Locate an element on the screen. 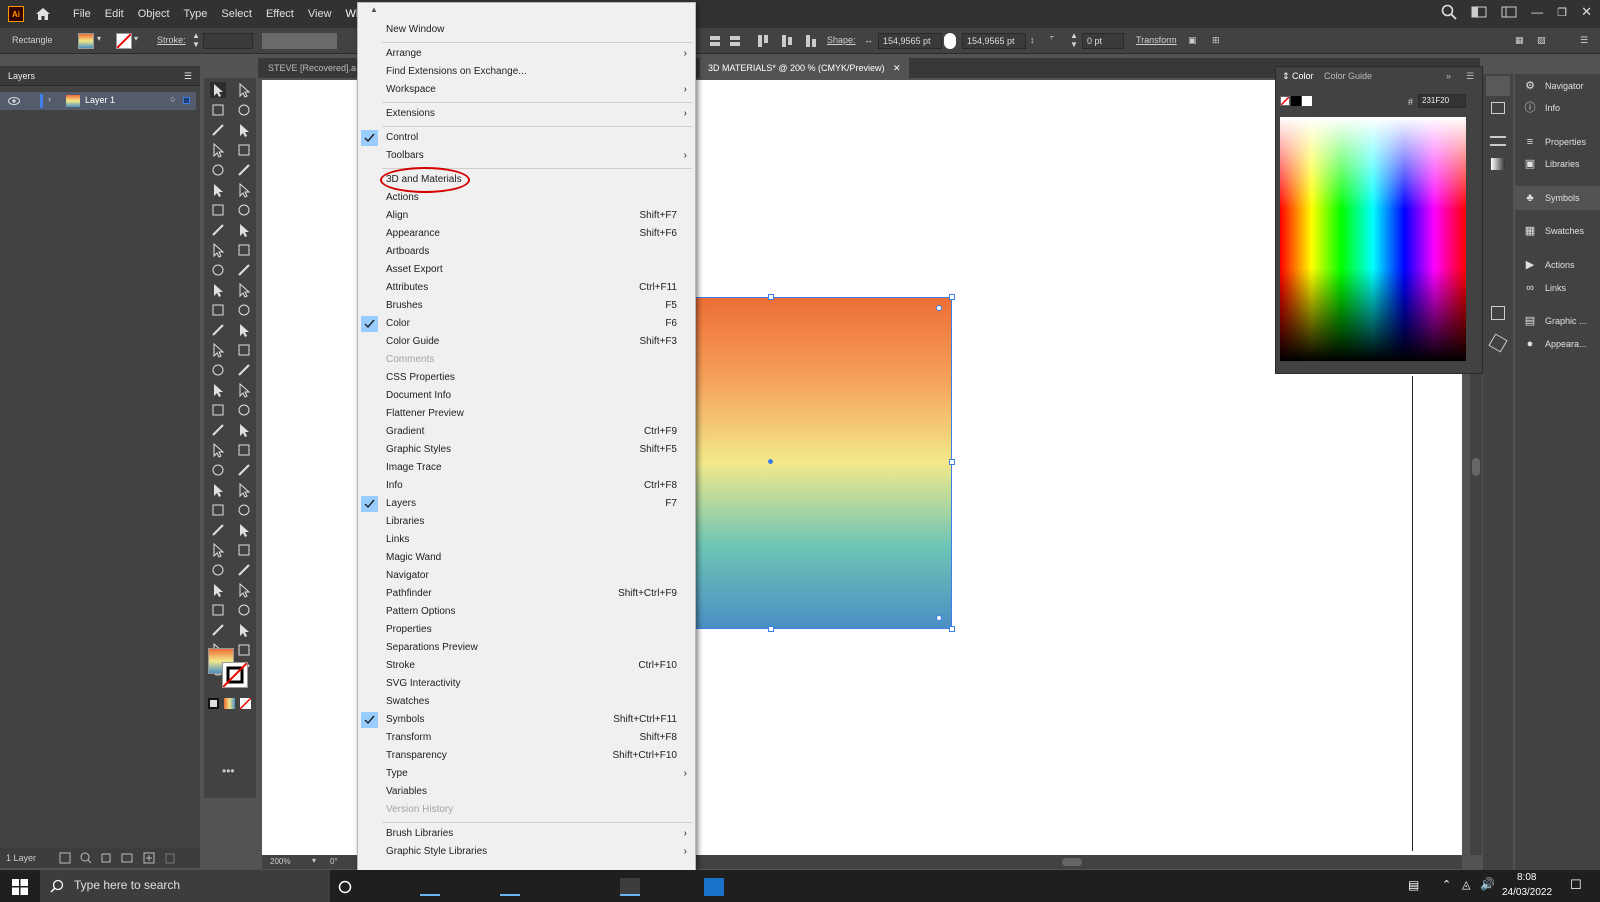 The width and height of the screenshot is (1600, 902). target-icon: ○ is located at coordinates (172, 99).